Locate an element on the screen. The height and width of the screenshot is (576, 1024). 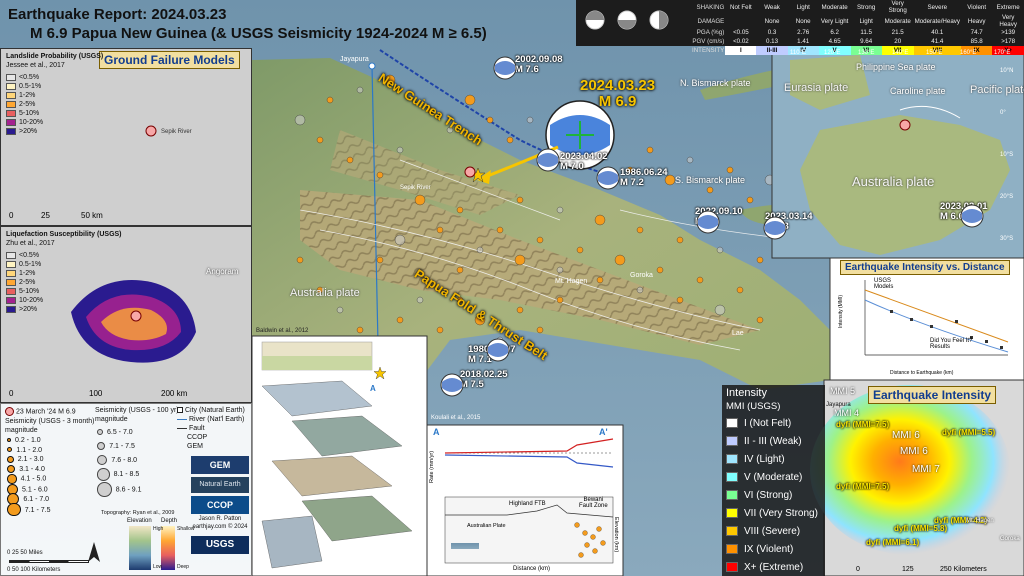
xsec-xlabel: Distance (km) is located at coordinates (532, 569).